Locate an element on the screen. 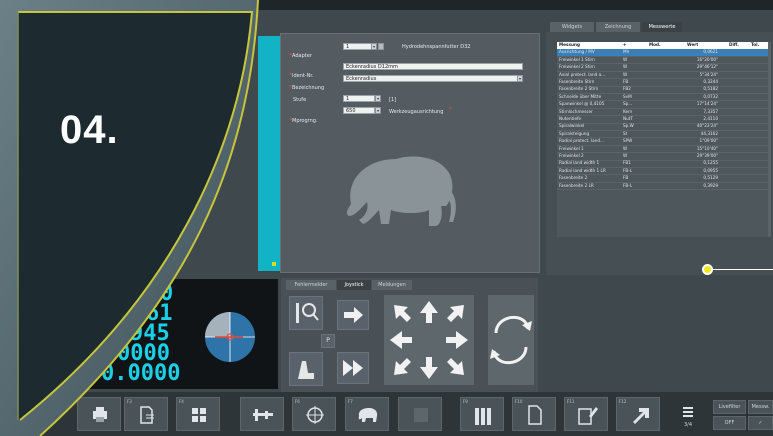 The width and height of the screenshot is (773, 436). fast-forward-icon is located at coordinates (353, 368).